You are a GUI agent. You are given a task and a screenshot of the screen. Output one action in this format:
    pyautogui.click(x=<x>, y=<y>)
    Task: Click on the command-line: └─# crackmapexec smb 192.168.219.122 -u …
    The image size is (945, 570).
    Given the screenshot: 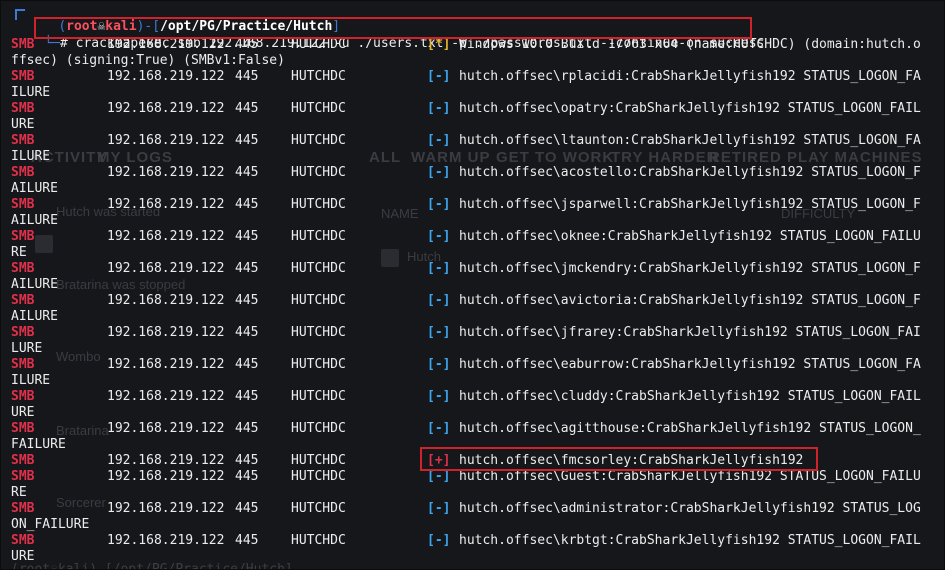 What is the action you would take?
    pyautogui.click(x=388, y=35)
    